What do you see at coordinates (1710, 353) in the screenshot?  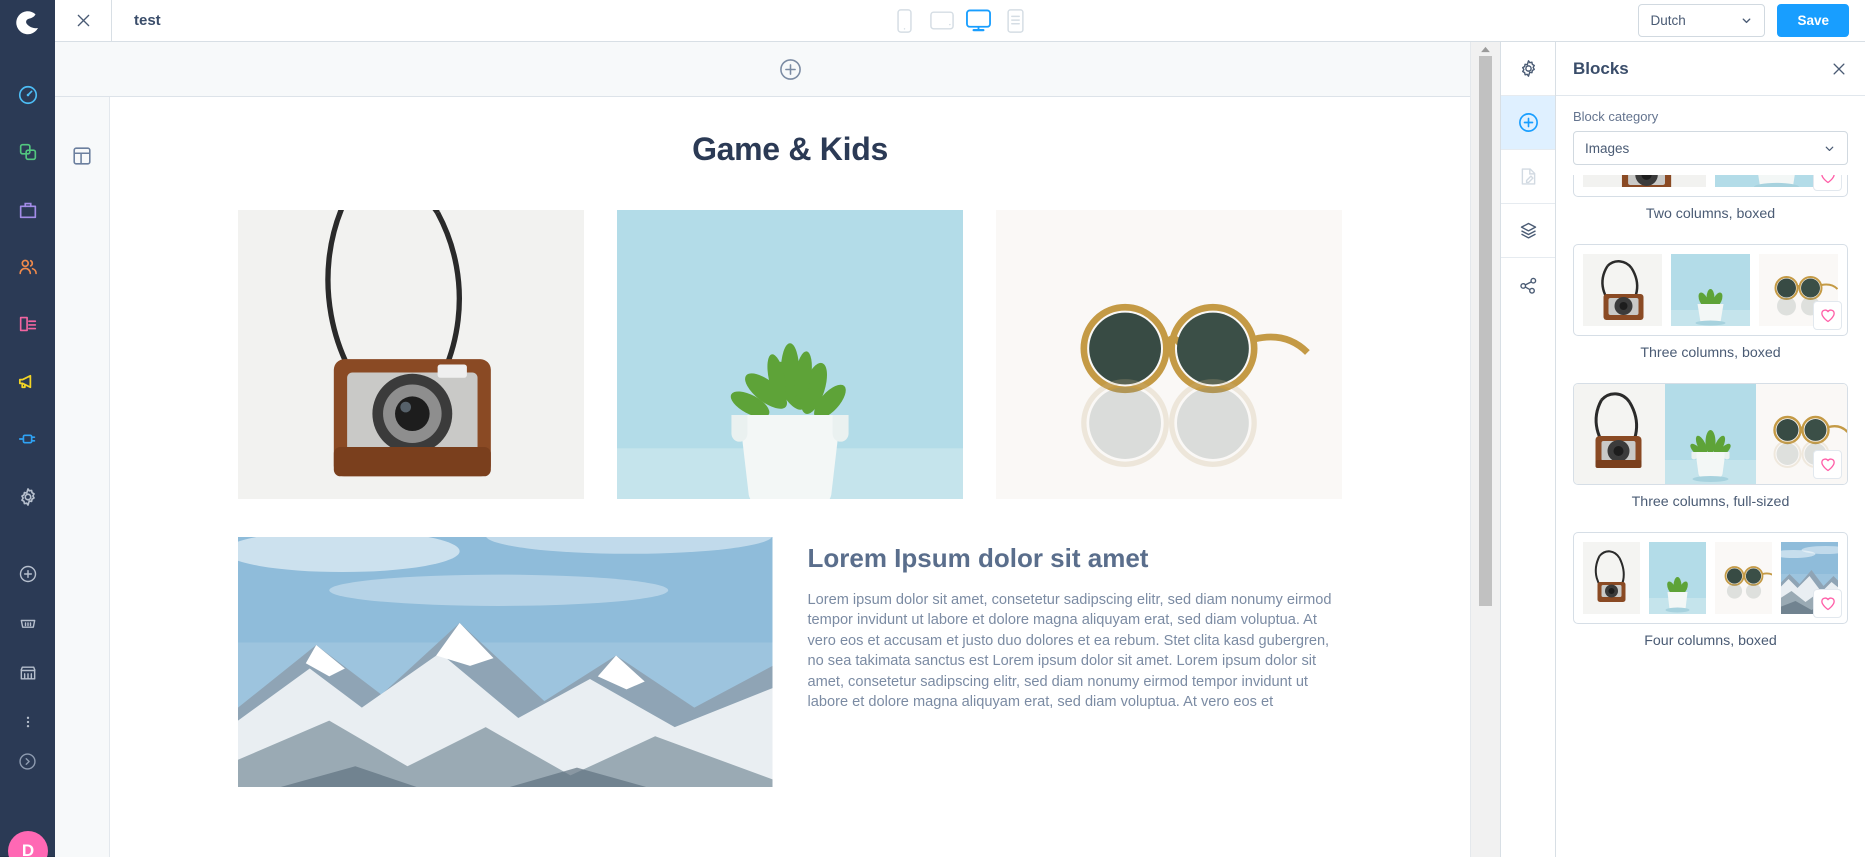 I see `block-label: Three columns, boxed` at bounding box center [1710, 353].